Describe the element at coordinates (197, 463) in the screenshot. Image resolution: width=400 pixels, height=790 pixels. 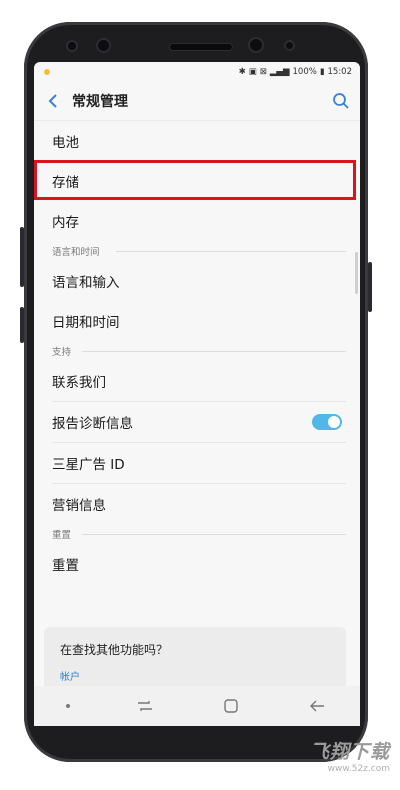
I see `list-item-ad-id: 三星广告 ID` at that location.